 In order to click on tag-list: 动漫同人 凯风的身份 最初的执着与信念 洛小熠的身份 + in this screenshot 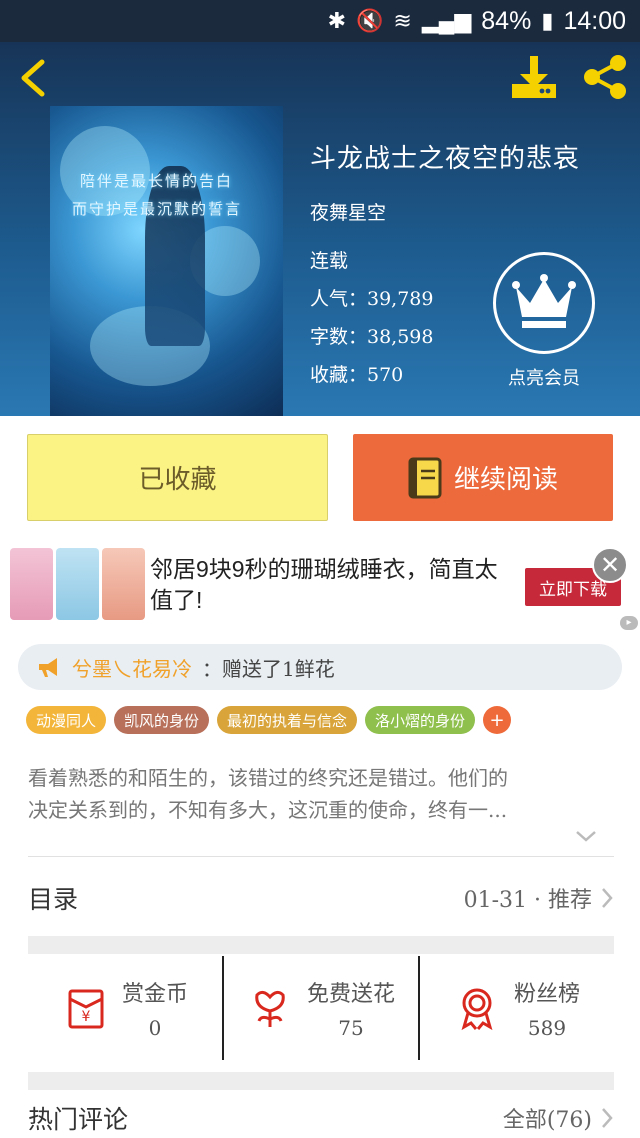, I will do `click(269, 720)`.